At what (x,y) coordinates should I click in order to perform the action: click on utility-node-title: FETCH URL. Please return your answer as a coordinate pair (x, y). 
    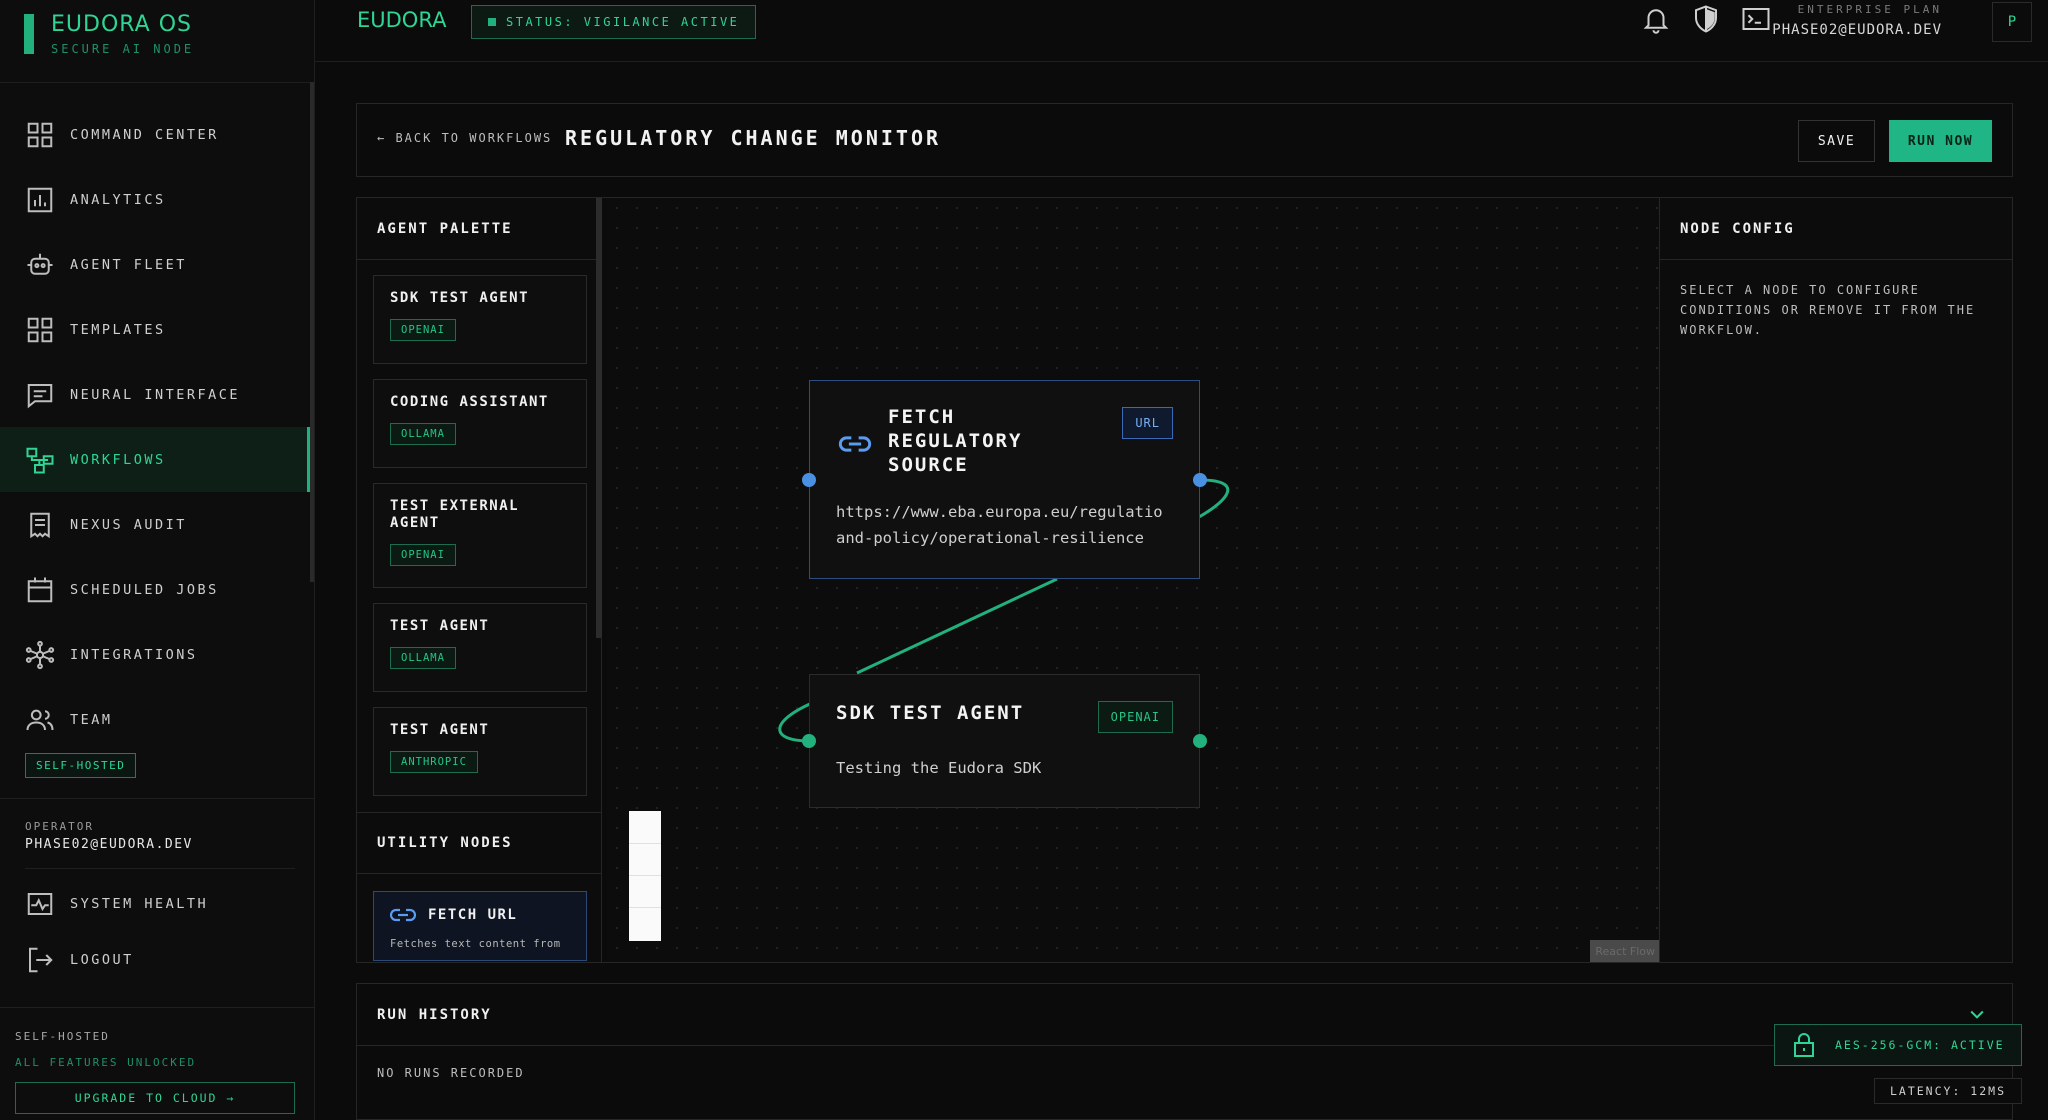
    Looking at the image, I should click on (480, 915).